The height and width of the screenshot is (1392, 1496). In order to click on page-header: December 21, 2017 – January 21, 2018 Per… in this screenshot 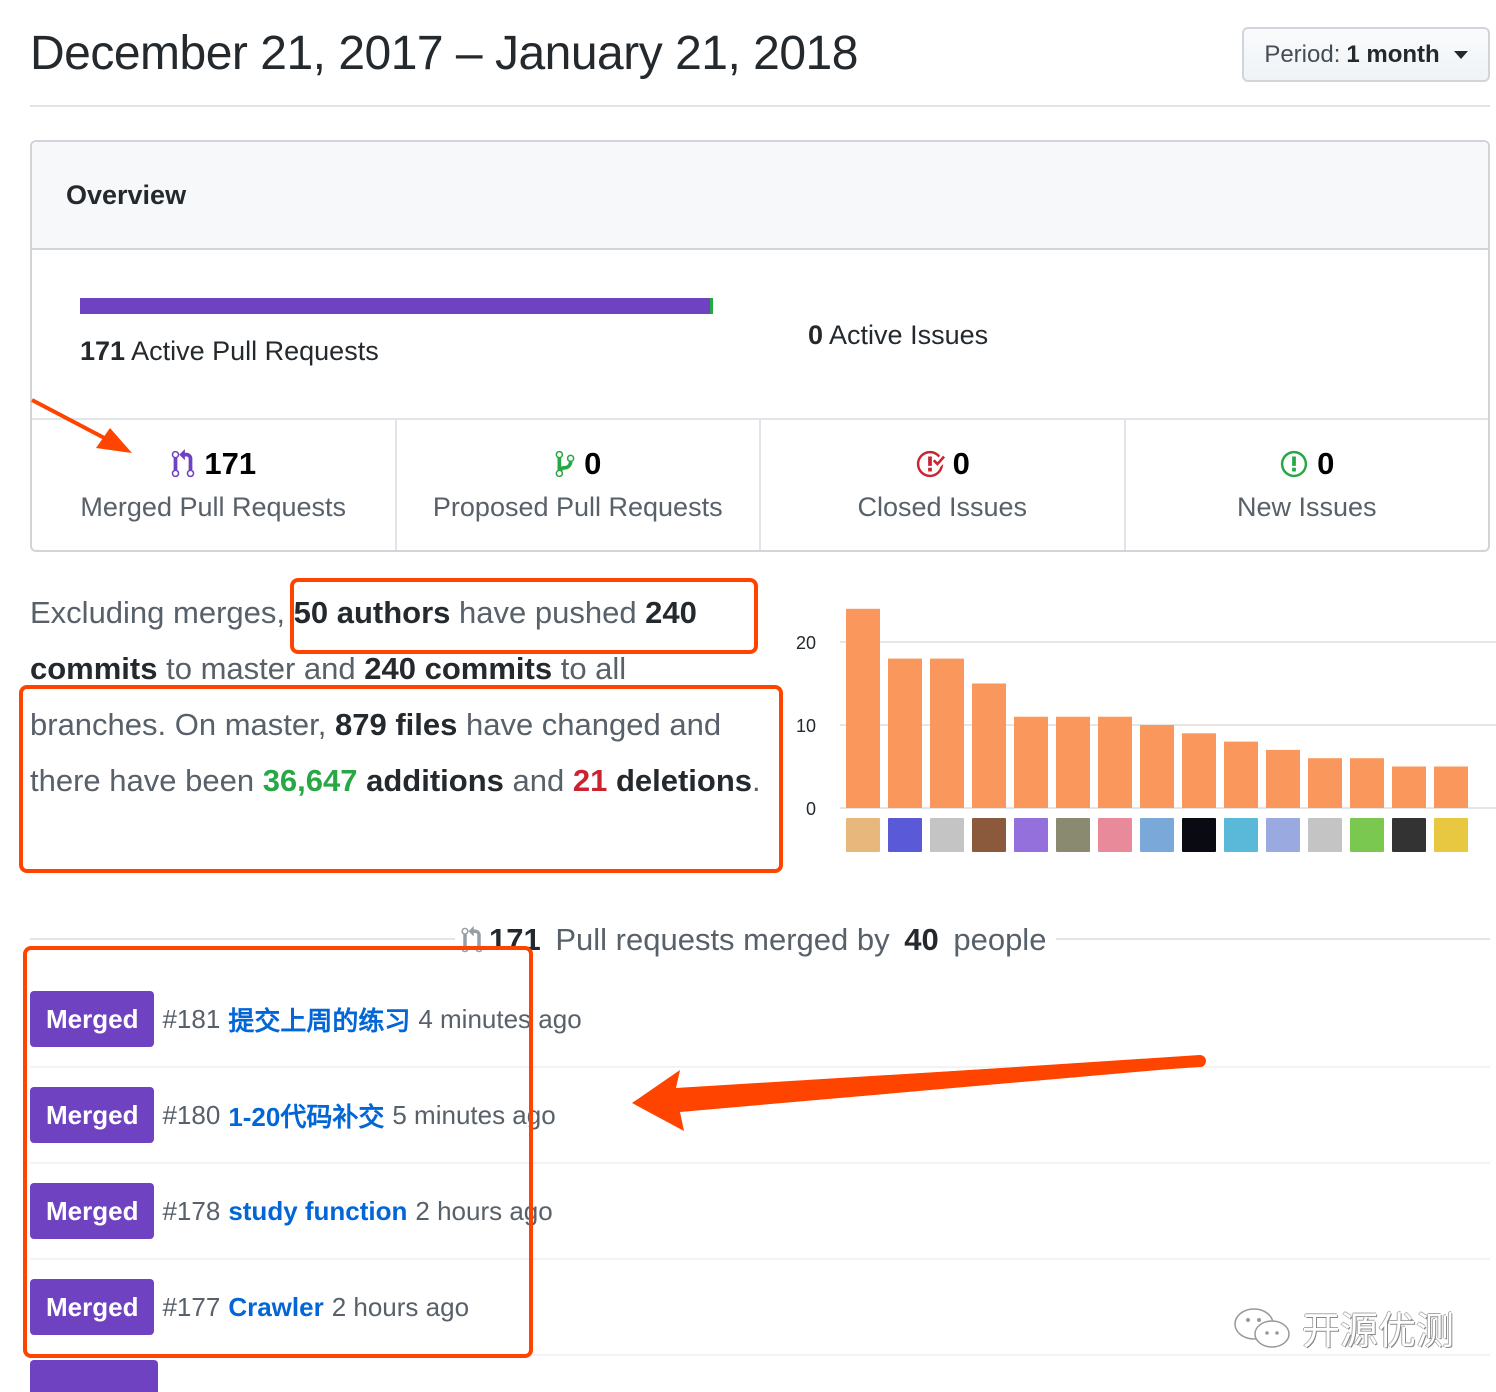, I will do `click(760, 53)`.